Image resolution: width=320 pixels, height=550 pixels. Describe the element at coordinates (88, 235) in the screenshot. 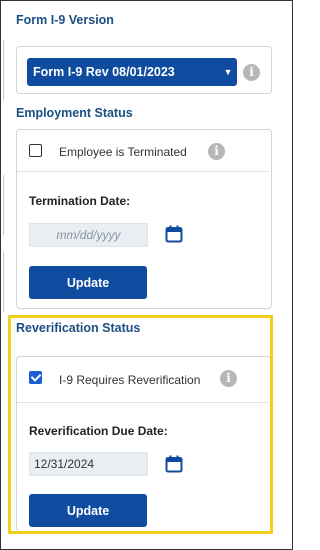

I see `termination-date-input: mm/dd/yyyy` at that location.